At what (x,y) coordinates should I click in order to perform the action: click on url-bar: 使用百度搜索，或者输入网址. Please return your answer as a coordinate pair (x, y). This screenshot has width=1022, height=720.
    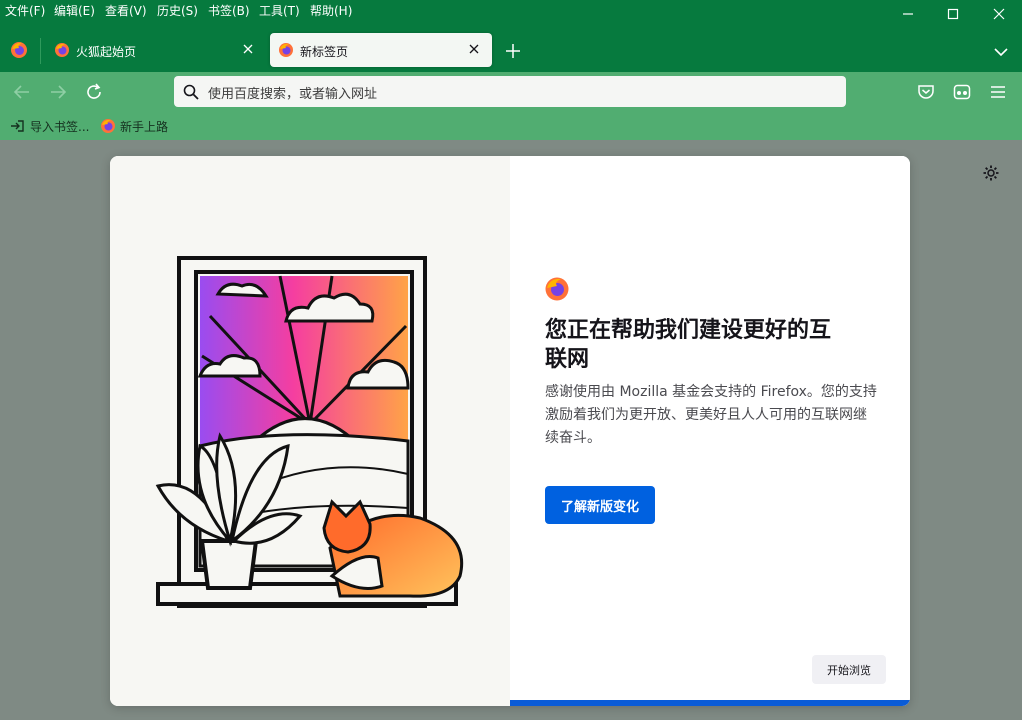
    Looking at the image, I should click on (510, 91).